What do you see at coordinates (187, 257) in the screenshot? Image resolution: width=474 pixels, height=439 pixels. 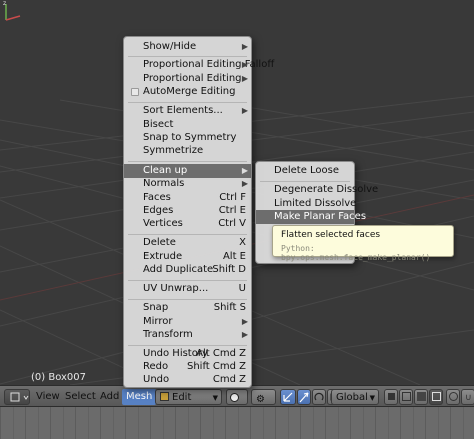 I see `menu-item-extrude: Extrude Alt E` at bounding box center [187, 257].